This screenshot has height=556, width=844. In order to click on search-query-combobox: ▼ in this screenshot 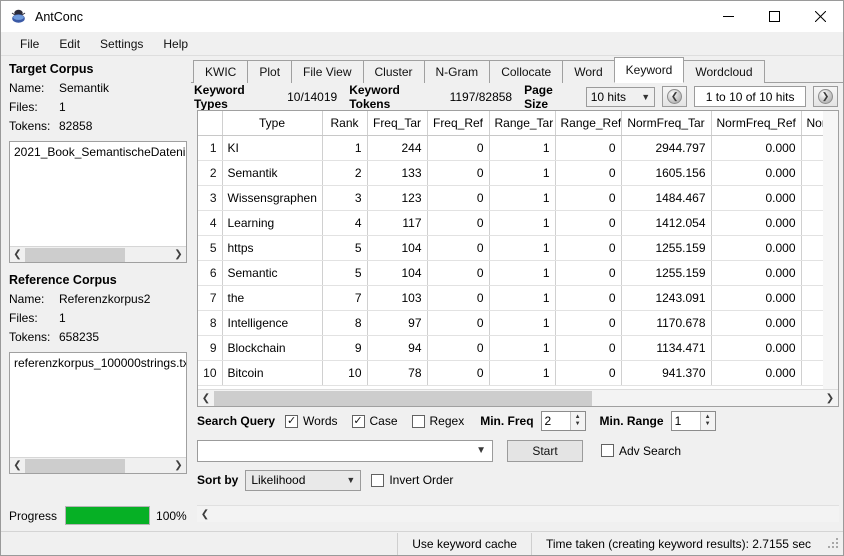, I will do `click(345, 450)`.